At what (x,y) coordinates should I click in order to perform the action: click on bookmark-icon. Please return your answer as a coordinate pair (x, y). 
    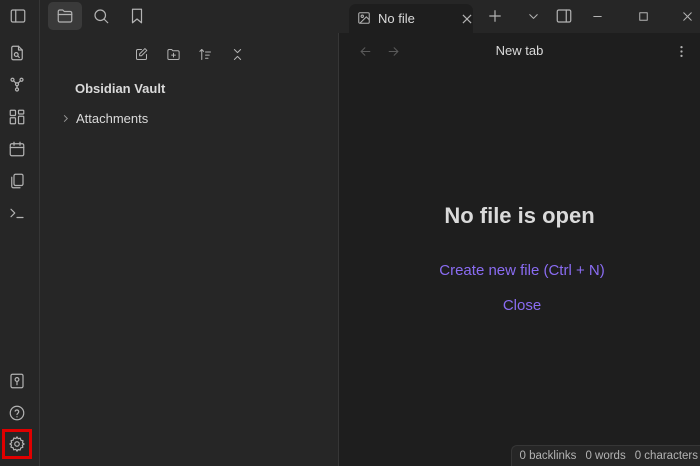
    Looking at the image, I should click on (137, 16).